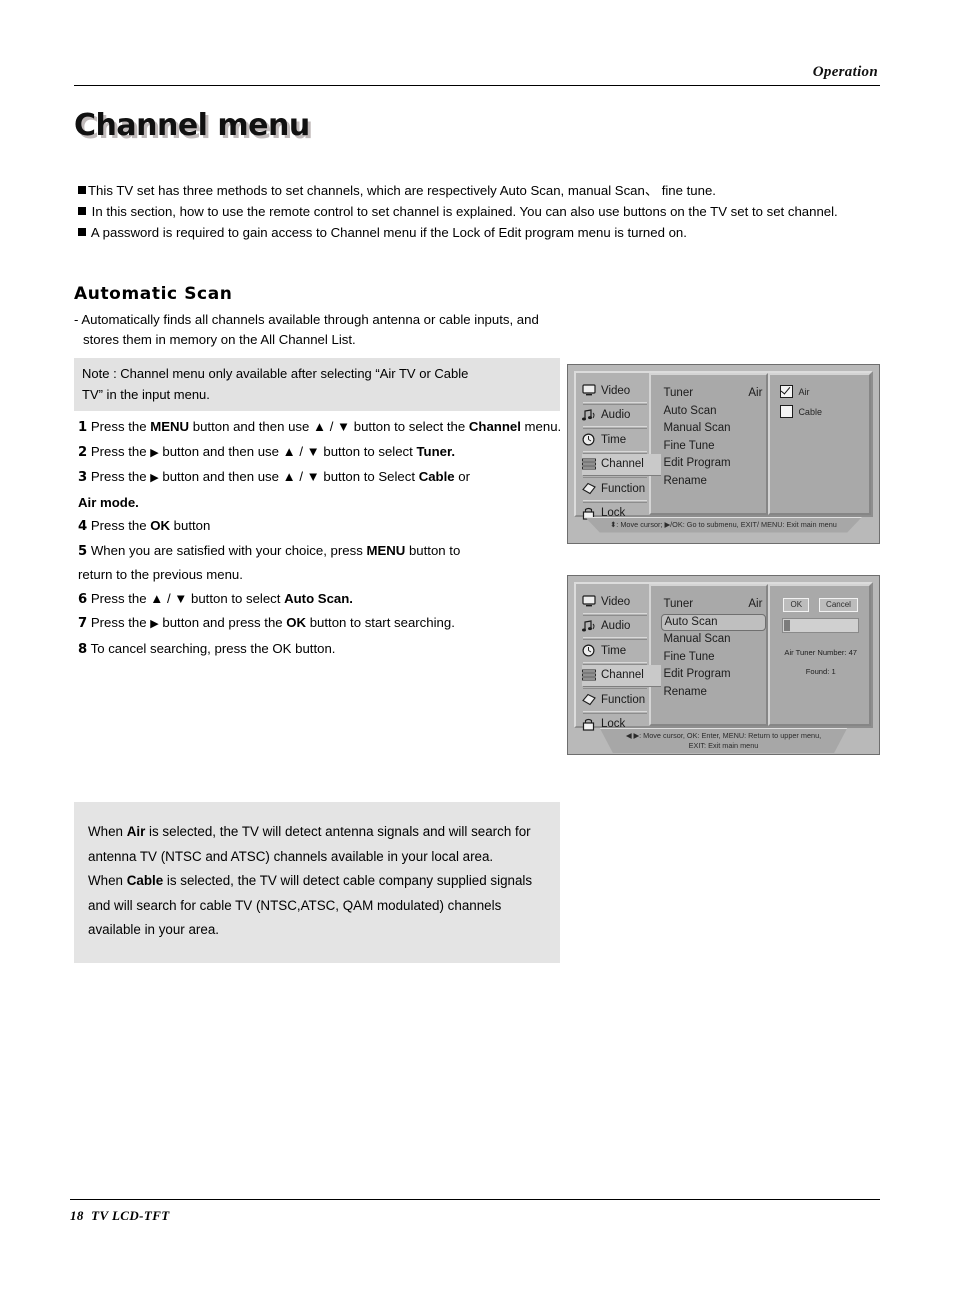 The height and width of the screenshot is (1294, 954). I want to click on osd-b-menu-item-manual-scan-label: Manual Scan, so click(697, 639).